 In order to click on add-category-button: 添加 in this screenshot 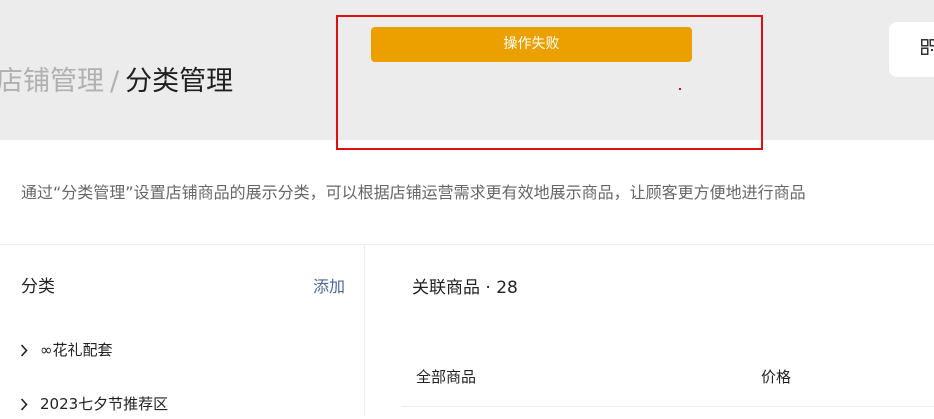, I will do `click(329, 287)`.